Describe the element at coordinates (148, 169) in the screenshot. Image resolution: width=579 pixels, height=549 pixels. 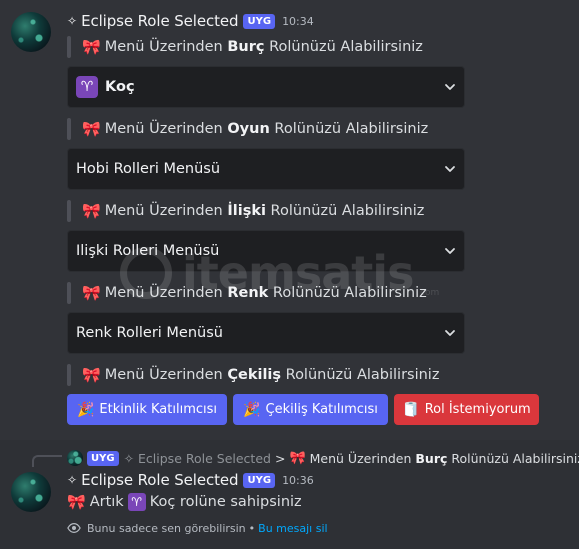
I see `select-placeholder: Hobi Rolleri Menüsü` at that location.